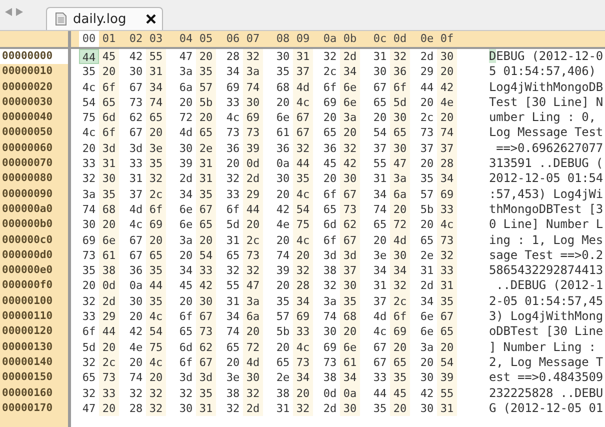  Describe the element at coordinates (109, 316) in the screenshot. I see `hex-cell: 29` at that location.